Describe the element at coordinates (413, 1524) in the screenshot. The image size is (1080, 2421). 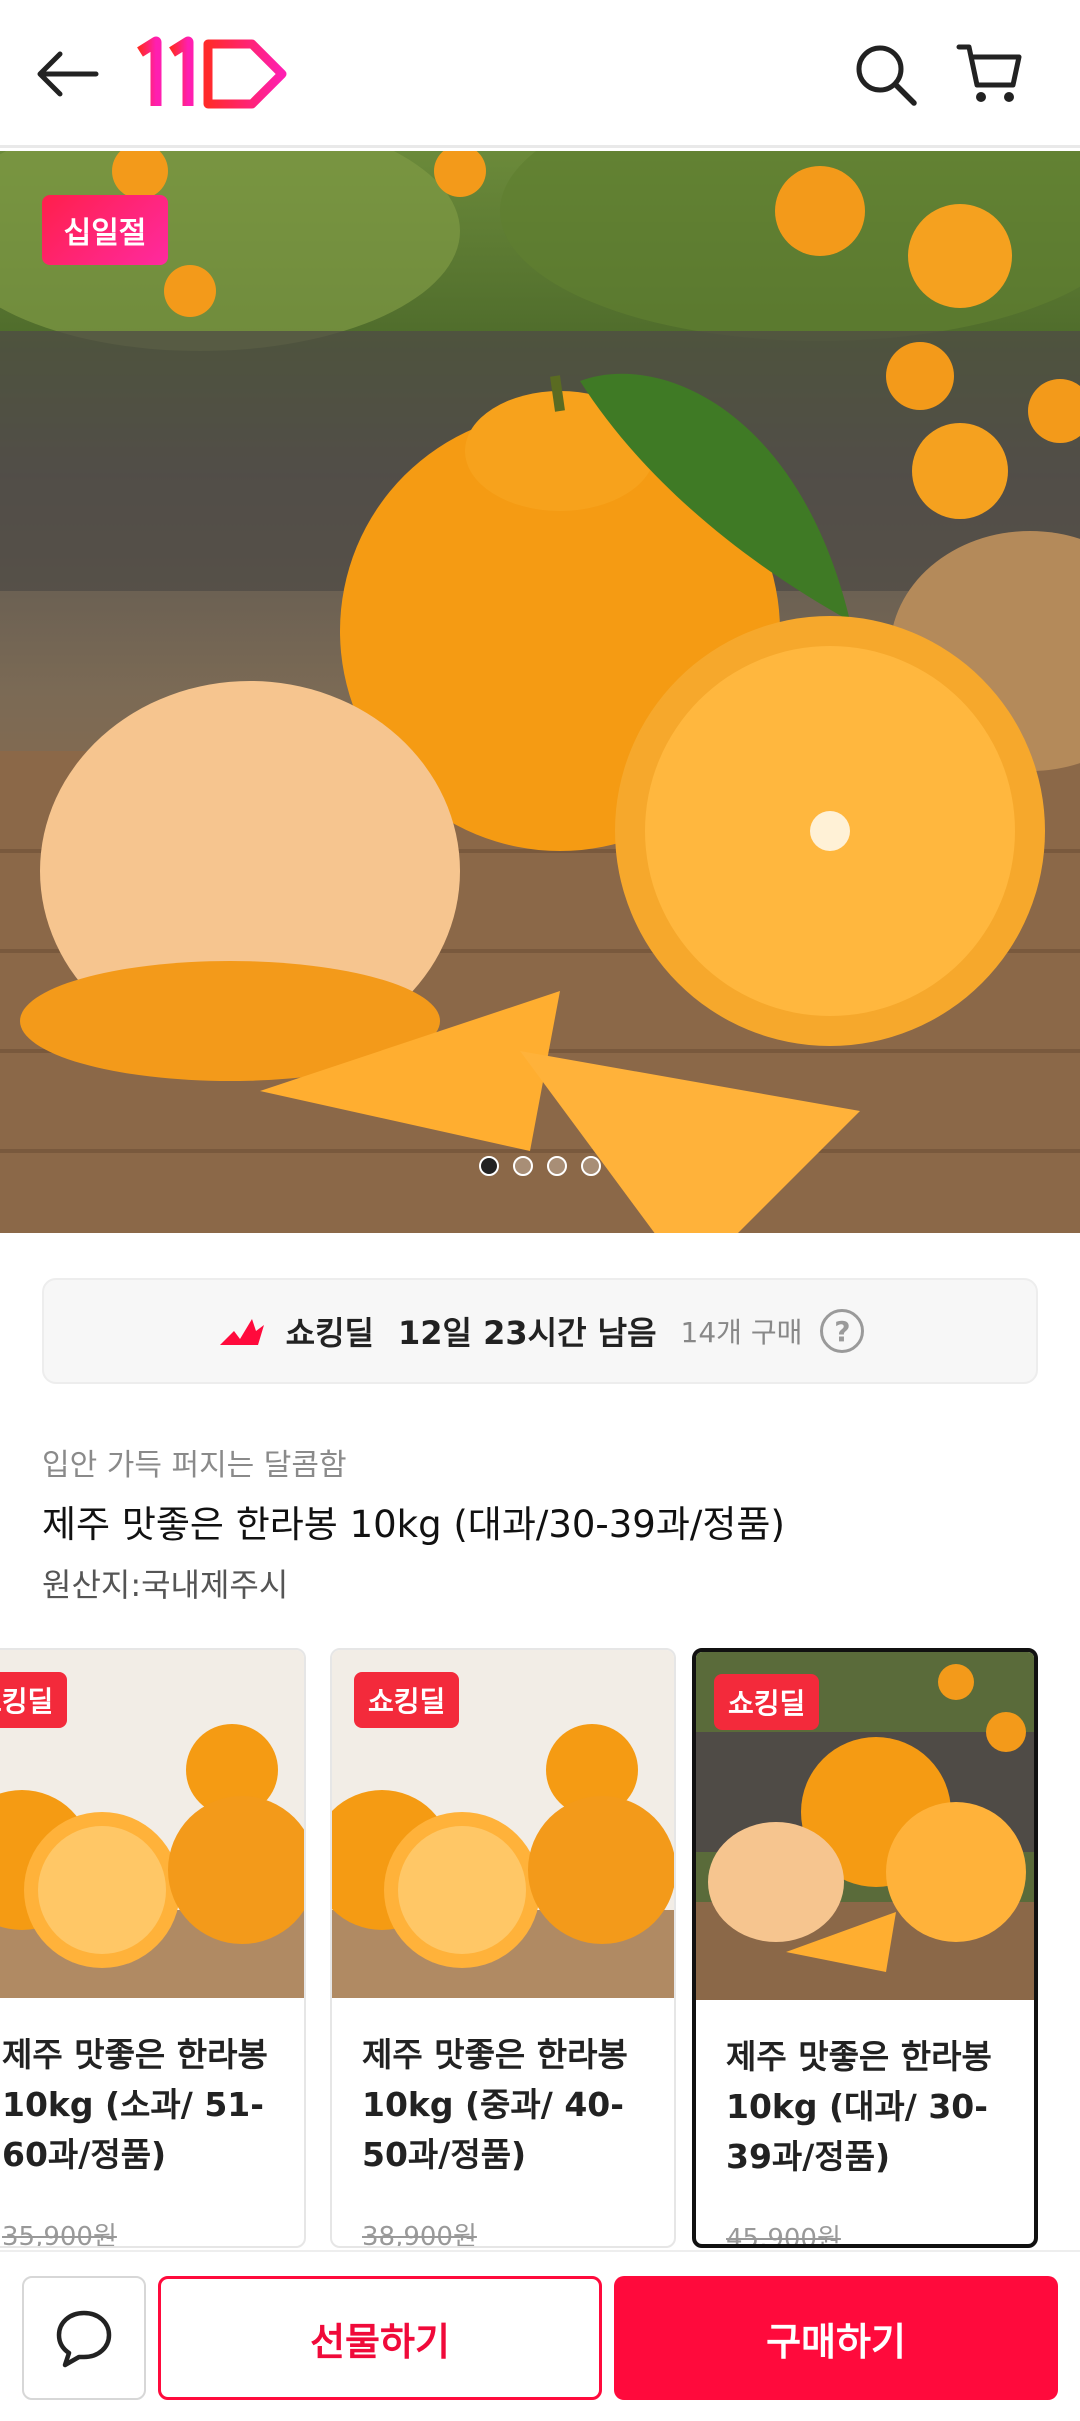
I see `product-title: 제주 맛좋은 한라봉 10kg (대과/30-39과/정품)` at that location.